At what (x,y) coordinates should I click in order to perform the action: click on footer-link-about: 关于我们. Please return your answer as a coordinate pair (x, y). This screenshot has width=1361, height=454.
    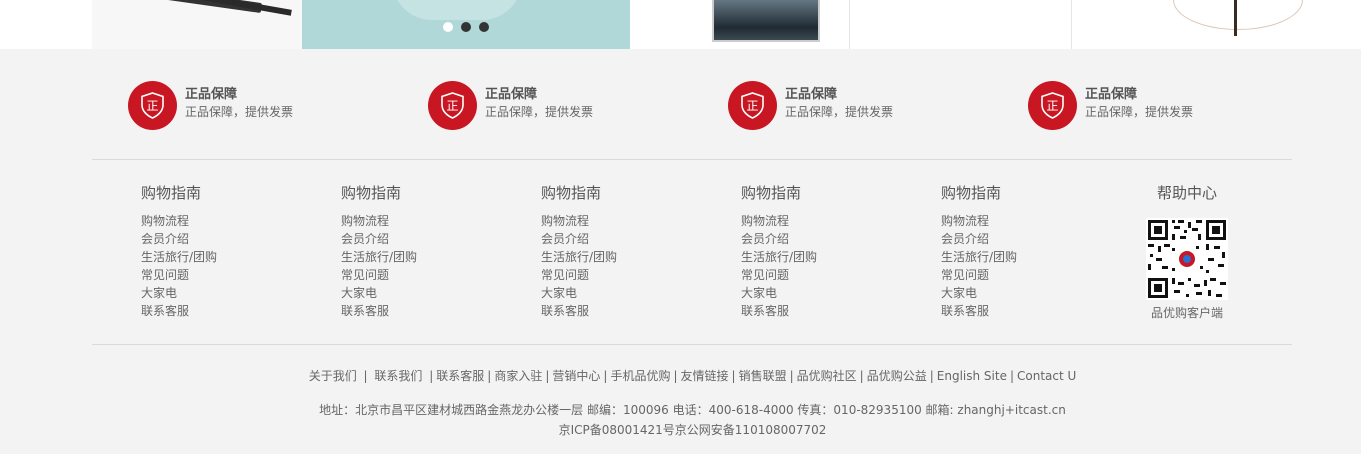
    Looking at the image, I should click on (333, 376).